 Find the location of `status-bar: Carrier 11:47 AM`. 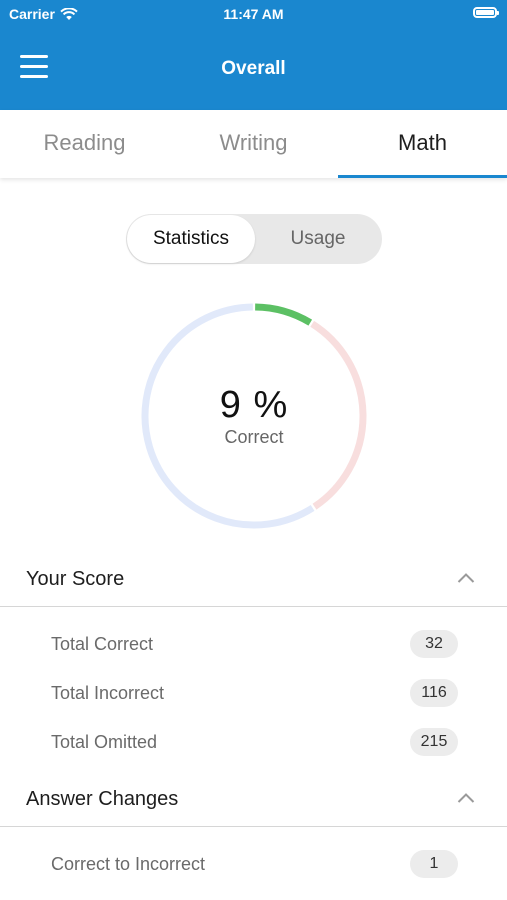

status-bar: Carrier 11:47 AM is located at coordinates (253, 14).